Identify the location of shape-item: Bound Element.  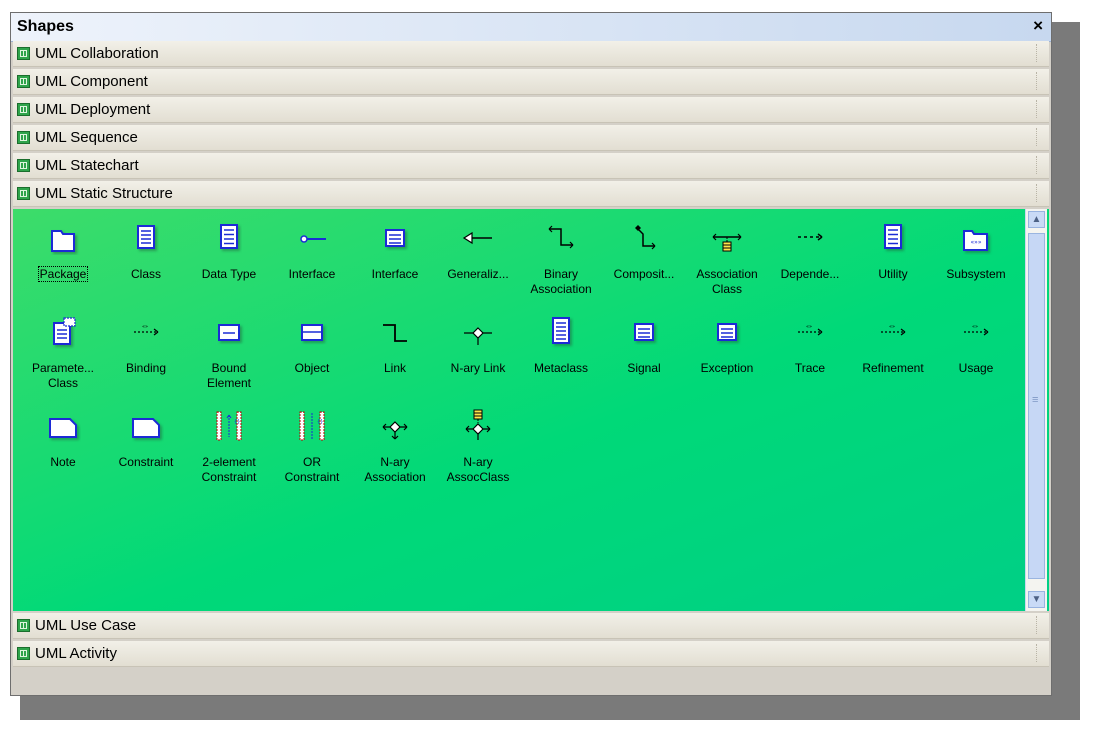
(229, 355).